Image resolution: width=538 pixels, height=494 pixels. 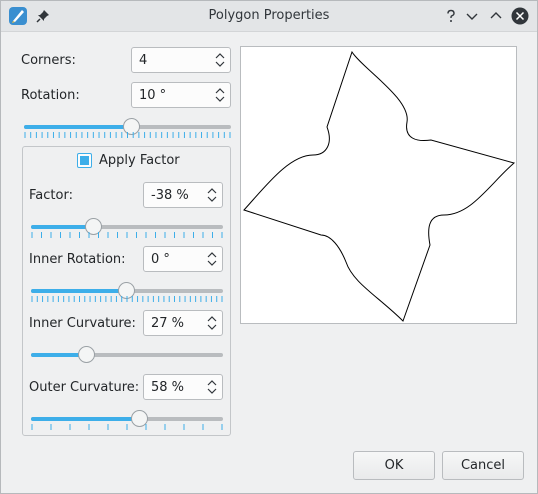 What do you see at coordinates (170, 195) in the screenshot?
I see `factor-value: -38 %` at bounding box center [170, 195].